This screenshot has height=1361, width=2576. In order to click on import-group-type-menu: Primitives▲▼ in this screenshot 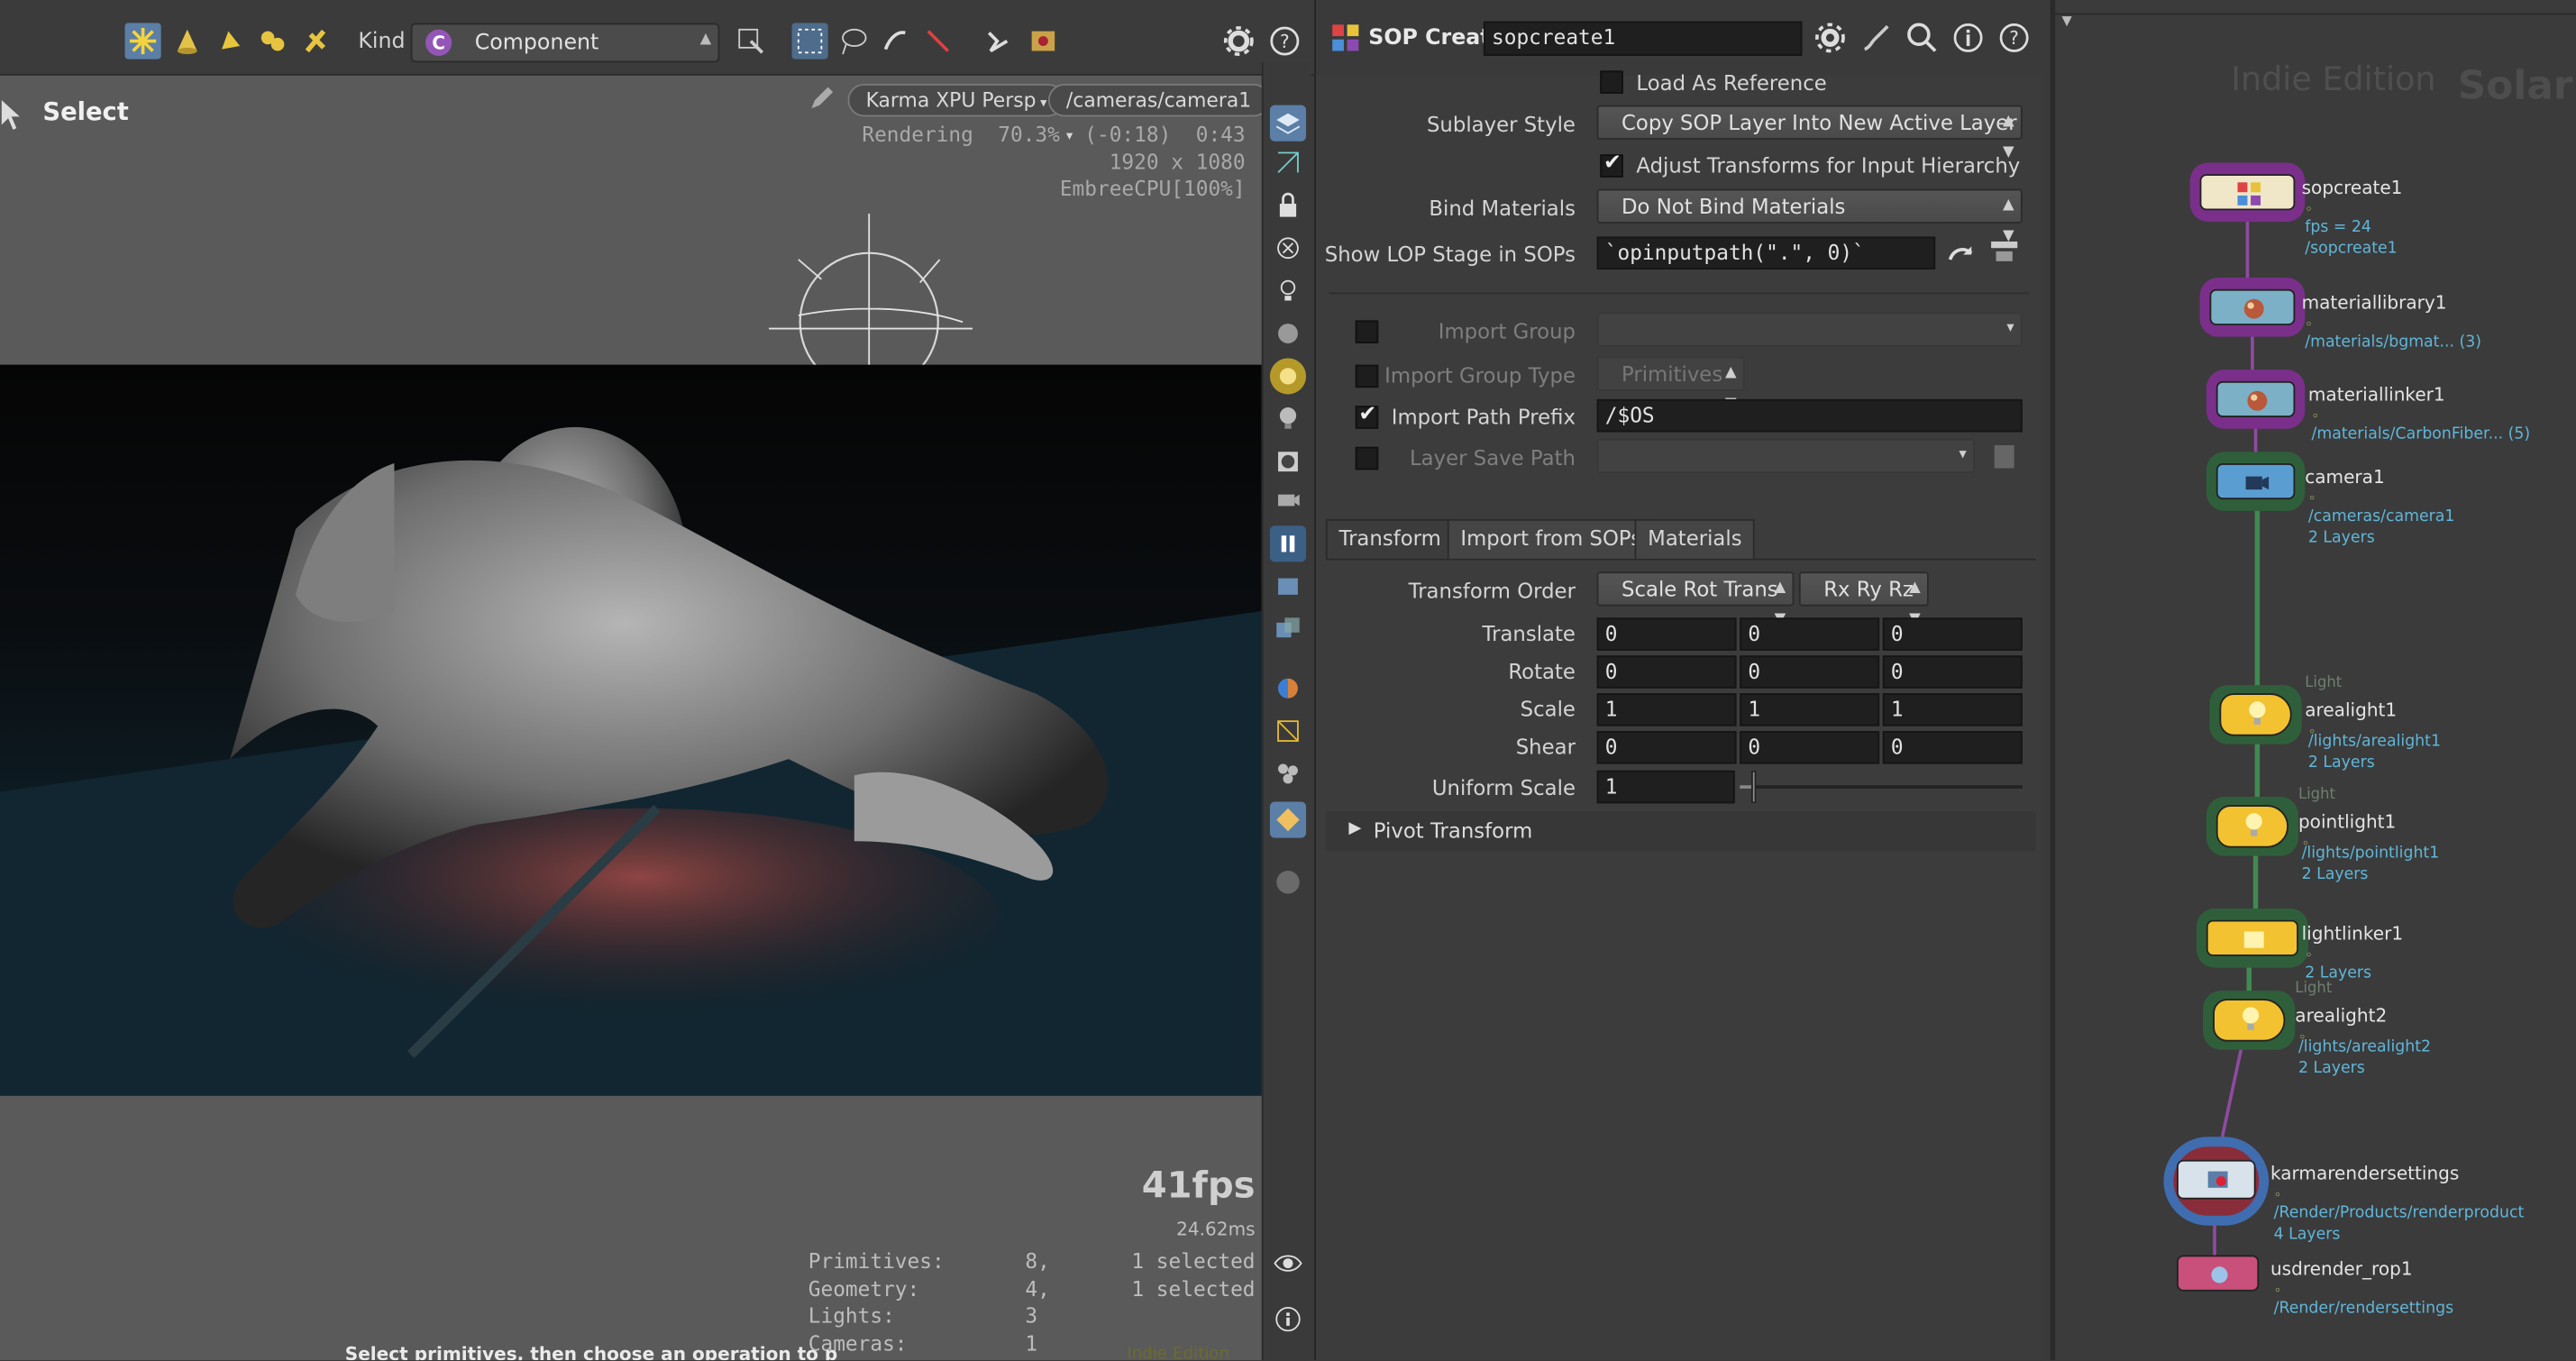, I will do `click(1670, 384)`.